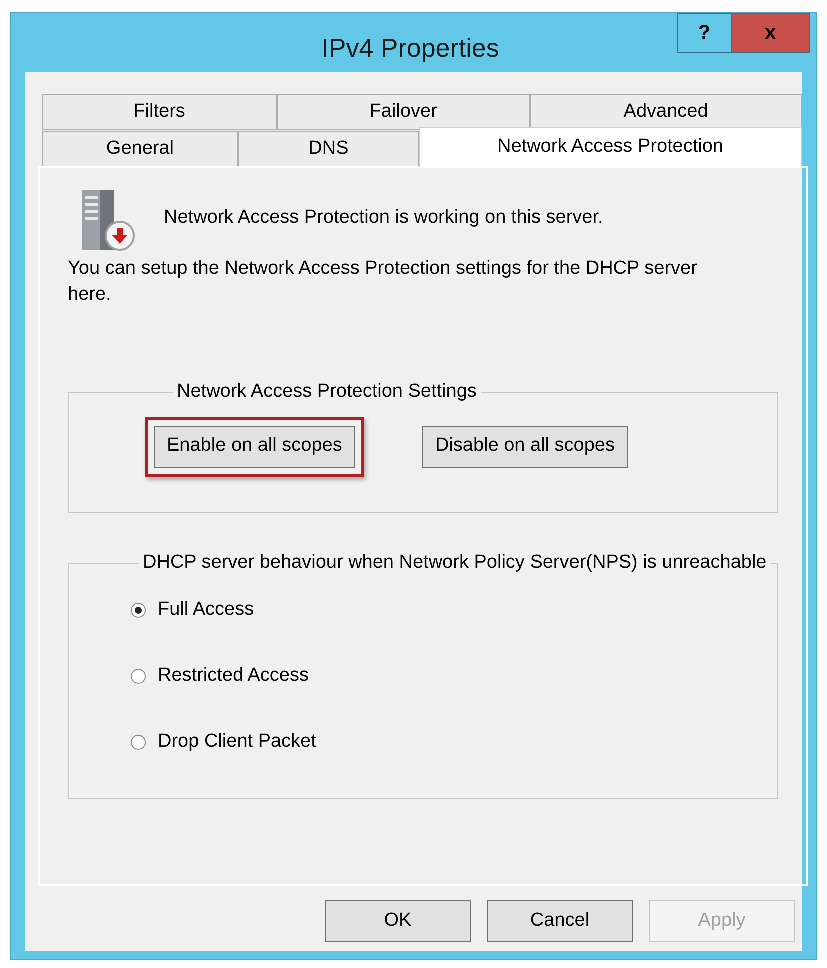  Describe the element at coordinates (525, 447) in the screenshot. I see `scope-button: Disable on all scopes` at that location.